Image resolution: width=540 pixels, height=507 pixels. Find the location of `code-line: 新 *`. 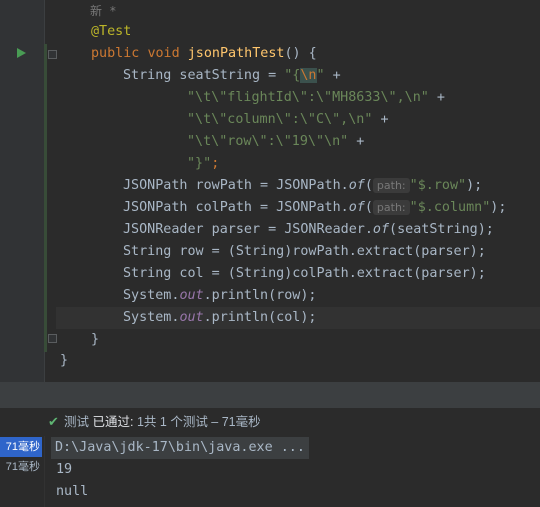

code-line: 新 * is located at coordinates (103, 11).